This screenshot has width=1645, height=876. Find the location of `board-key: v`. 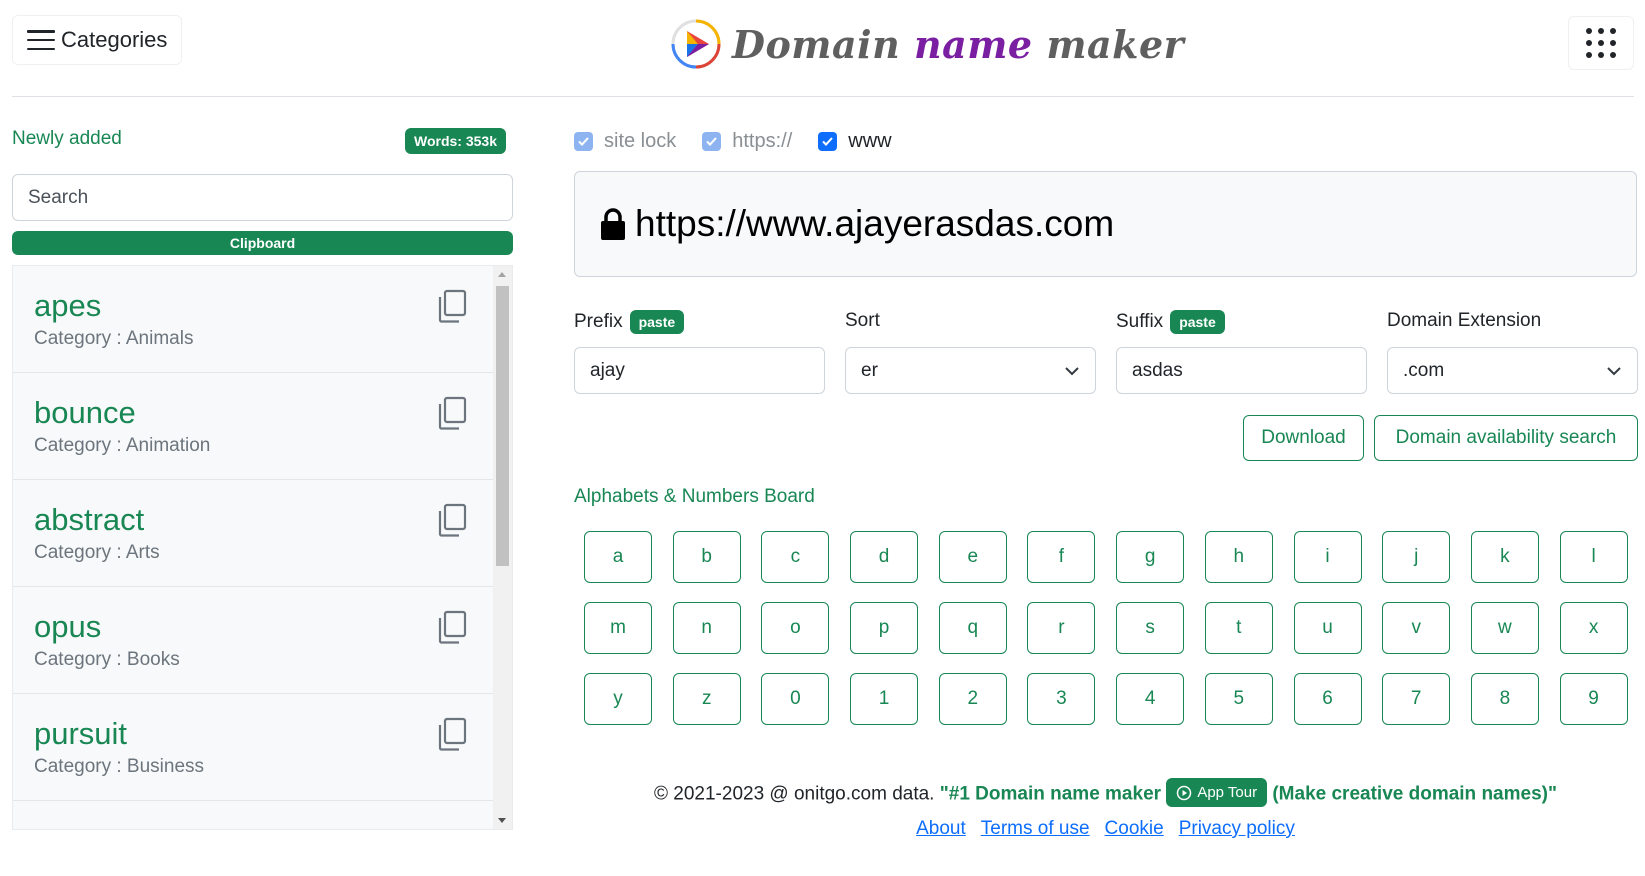

board-key: v is located at coordinates (1416, 628).